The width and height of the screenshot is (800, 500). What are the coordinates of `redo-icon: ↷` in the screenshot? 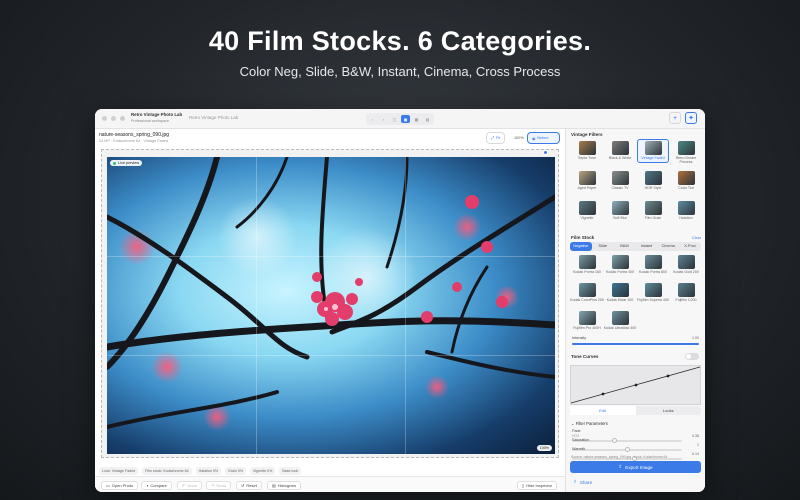 It's located at (213, 485).